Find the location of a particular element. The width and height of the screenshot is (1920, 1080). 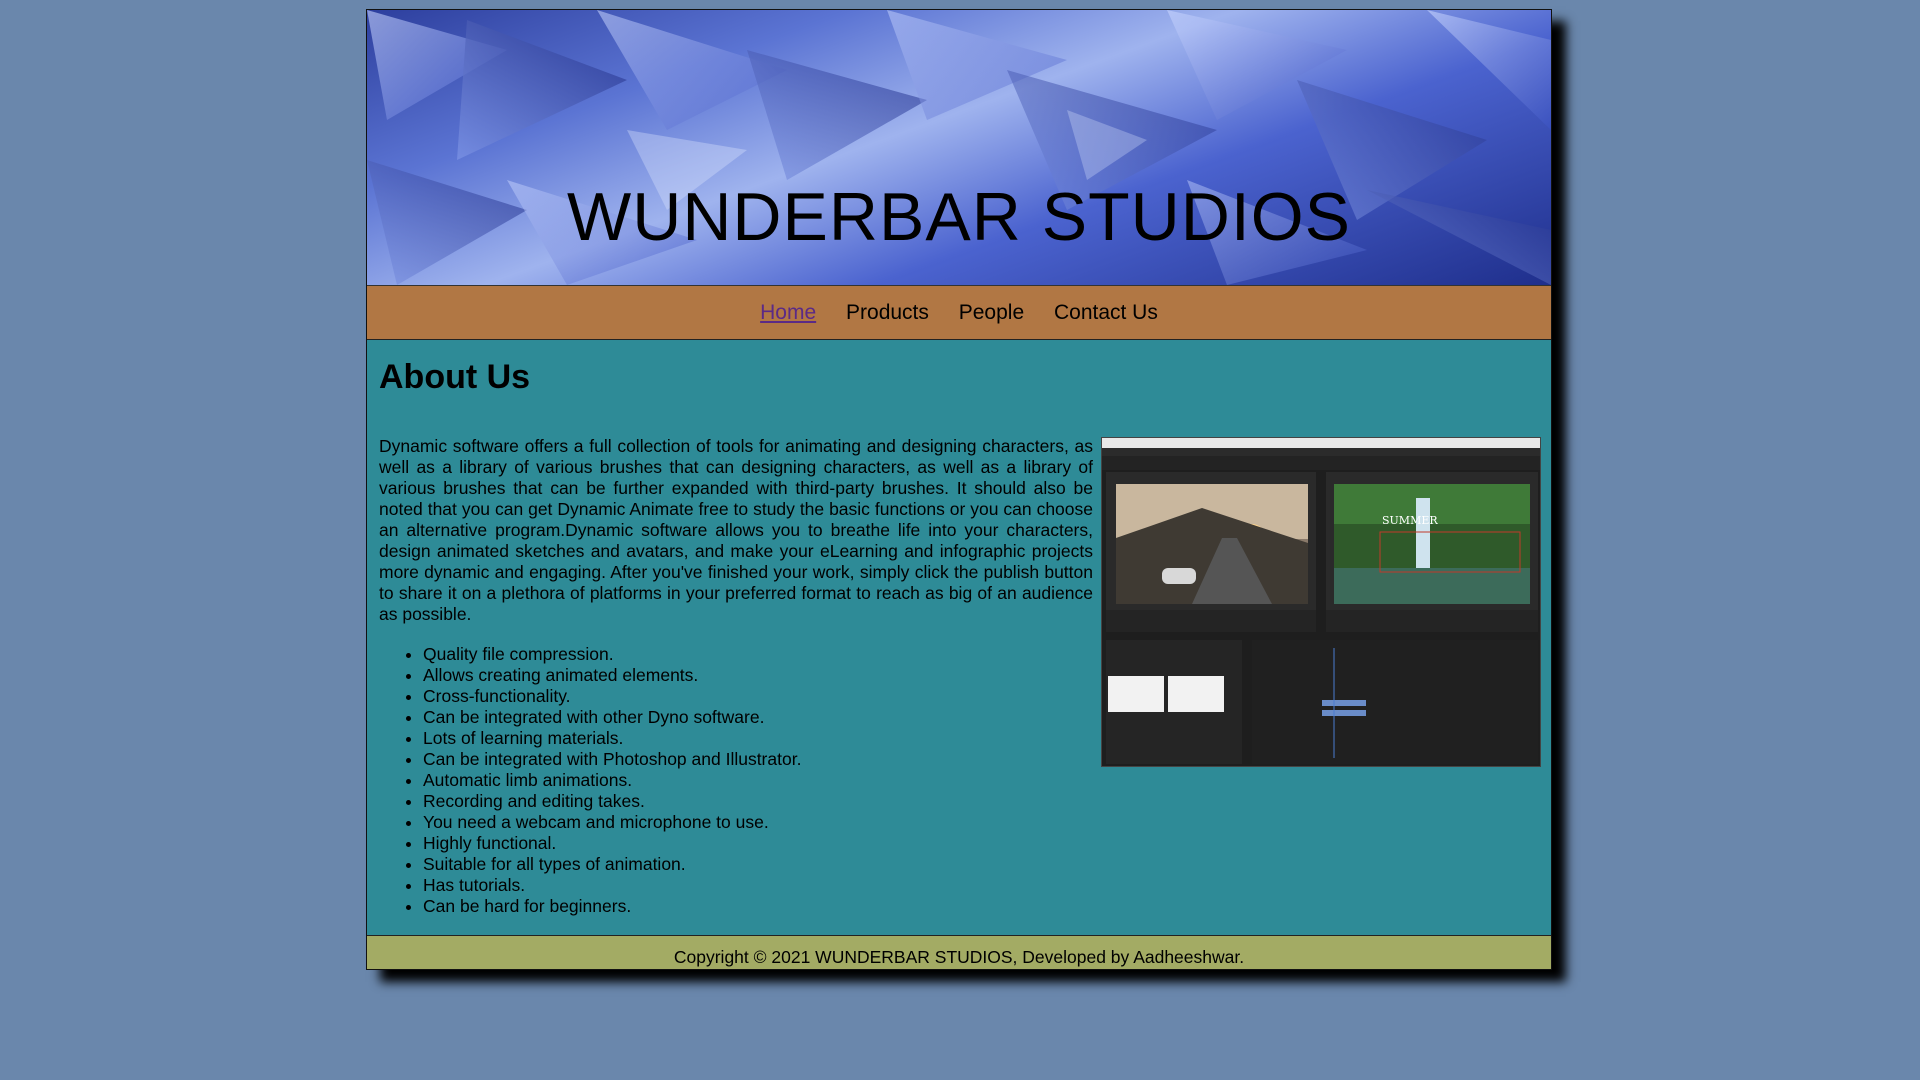

main-nav: Home Products People Contact Us is located at coordinates (959, 312).